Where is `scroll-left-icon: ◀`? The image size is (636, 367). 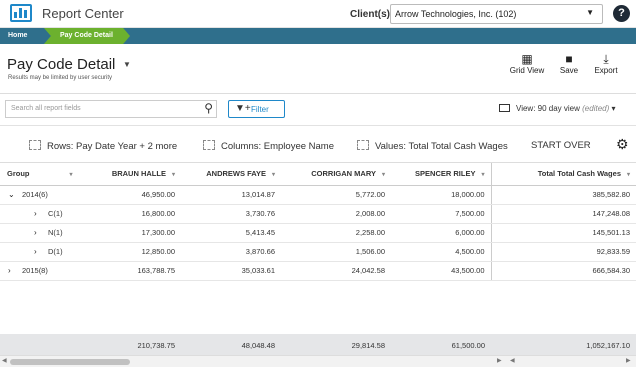
scroll-left-icon: ◀ is located at coordinates (4, 360).